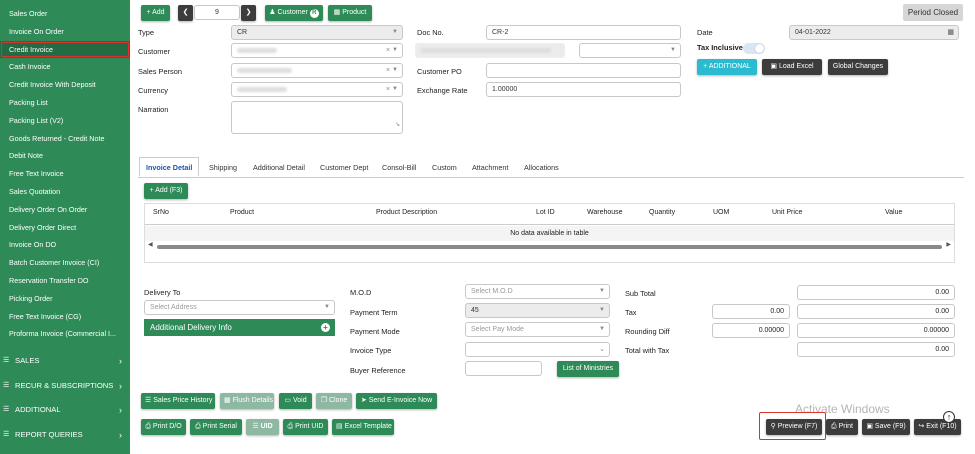  Describe the element at coordinates (541, 168) in the screenshot. I see `tab-allocations: Allocations` at that location.